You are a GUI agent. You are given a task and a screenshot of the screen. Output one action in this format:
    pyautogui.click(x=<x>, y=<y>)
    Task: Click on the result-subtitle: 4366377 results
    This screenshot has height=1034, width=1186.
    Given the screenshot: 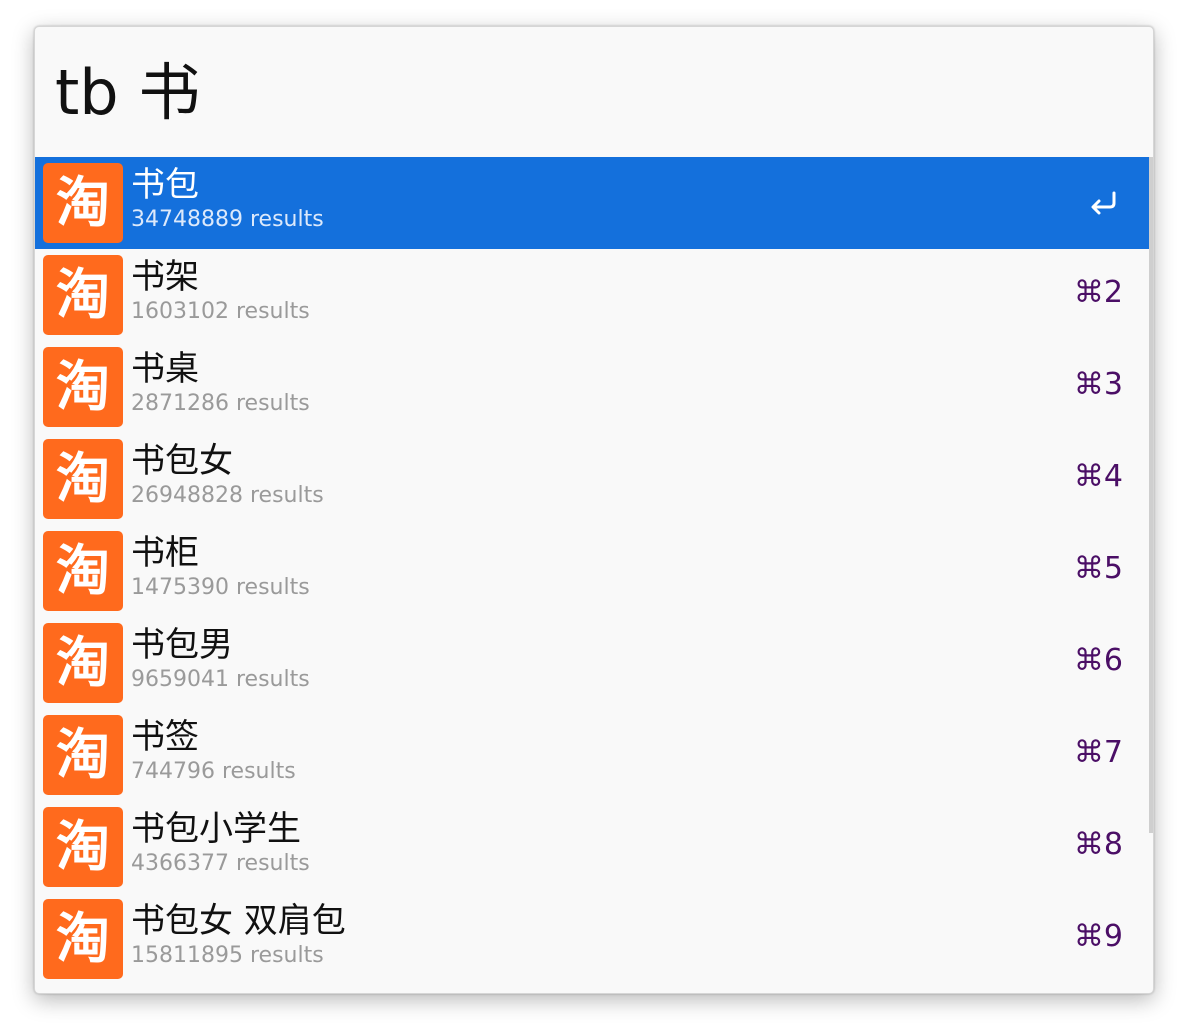 What is the action you would take?
    pyautogui.click(x=220, y=863)
    